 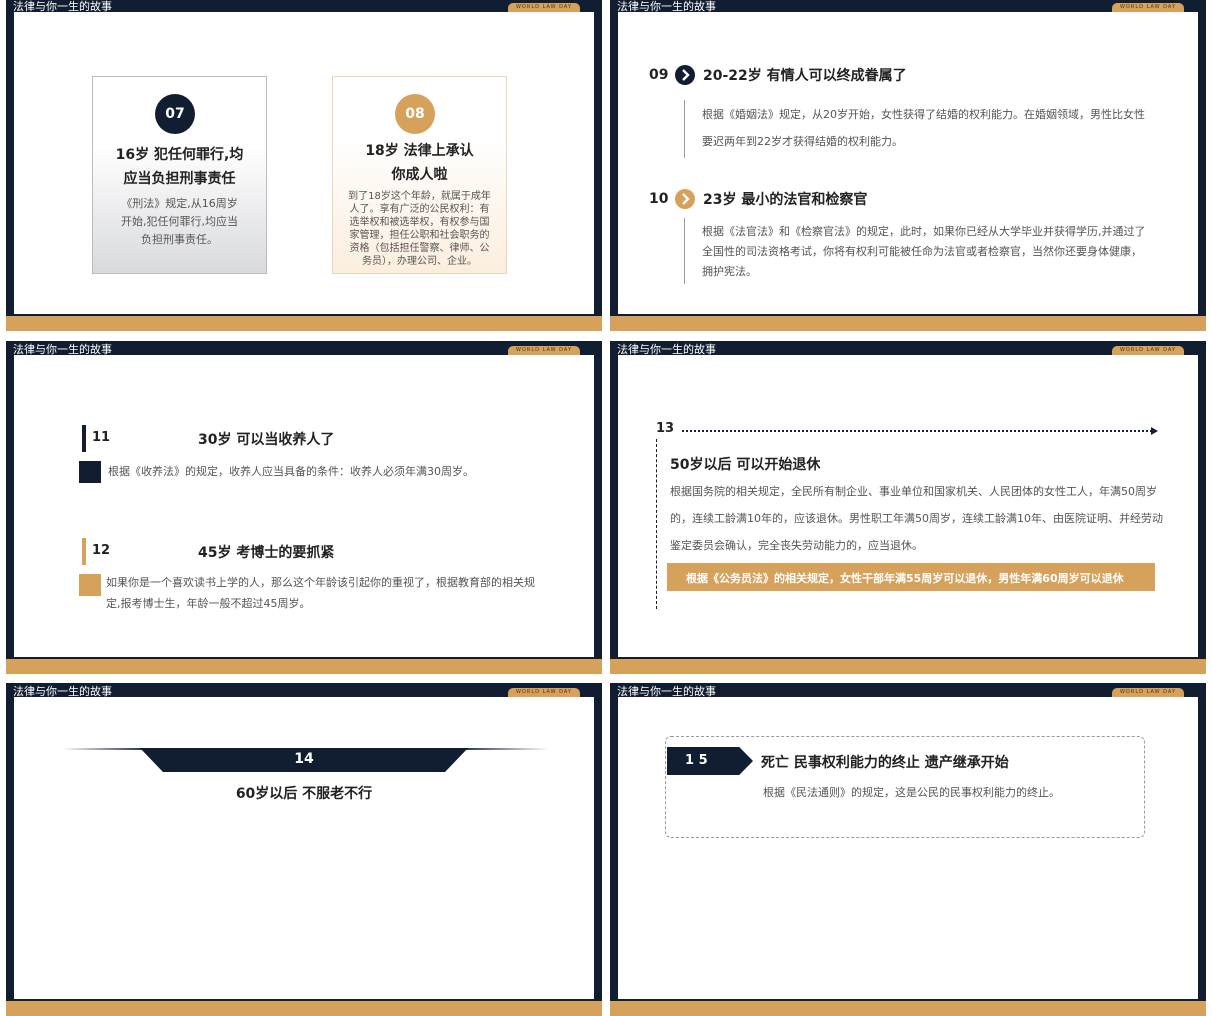 I want to click on item-11-square-marker, so click(x=90, y=472).